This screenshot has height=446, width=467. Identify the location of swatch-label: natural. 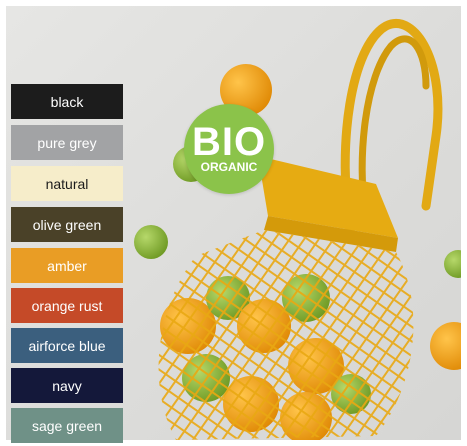
(67, 183).